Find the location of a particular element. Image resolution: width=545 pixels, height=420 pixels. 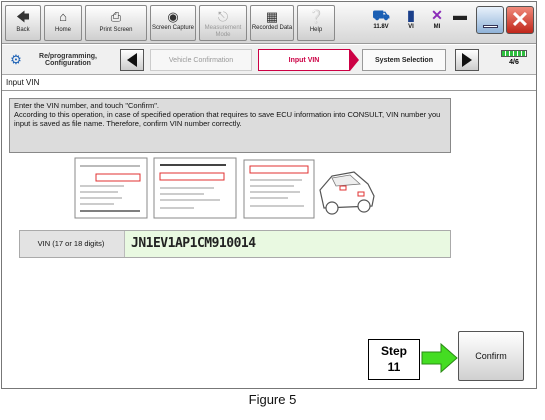

back-arrow-icon: 🡄 is located at coordinates (23, 16).